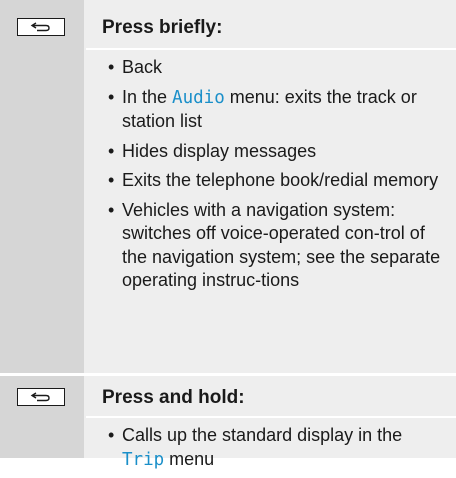 This screenshot has height=478, width=456. Describe the element at coordinates (278, 68) in the screenshot. I see `list-item: Back` at that location.